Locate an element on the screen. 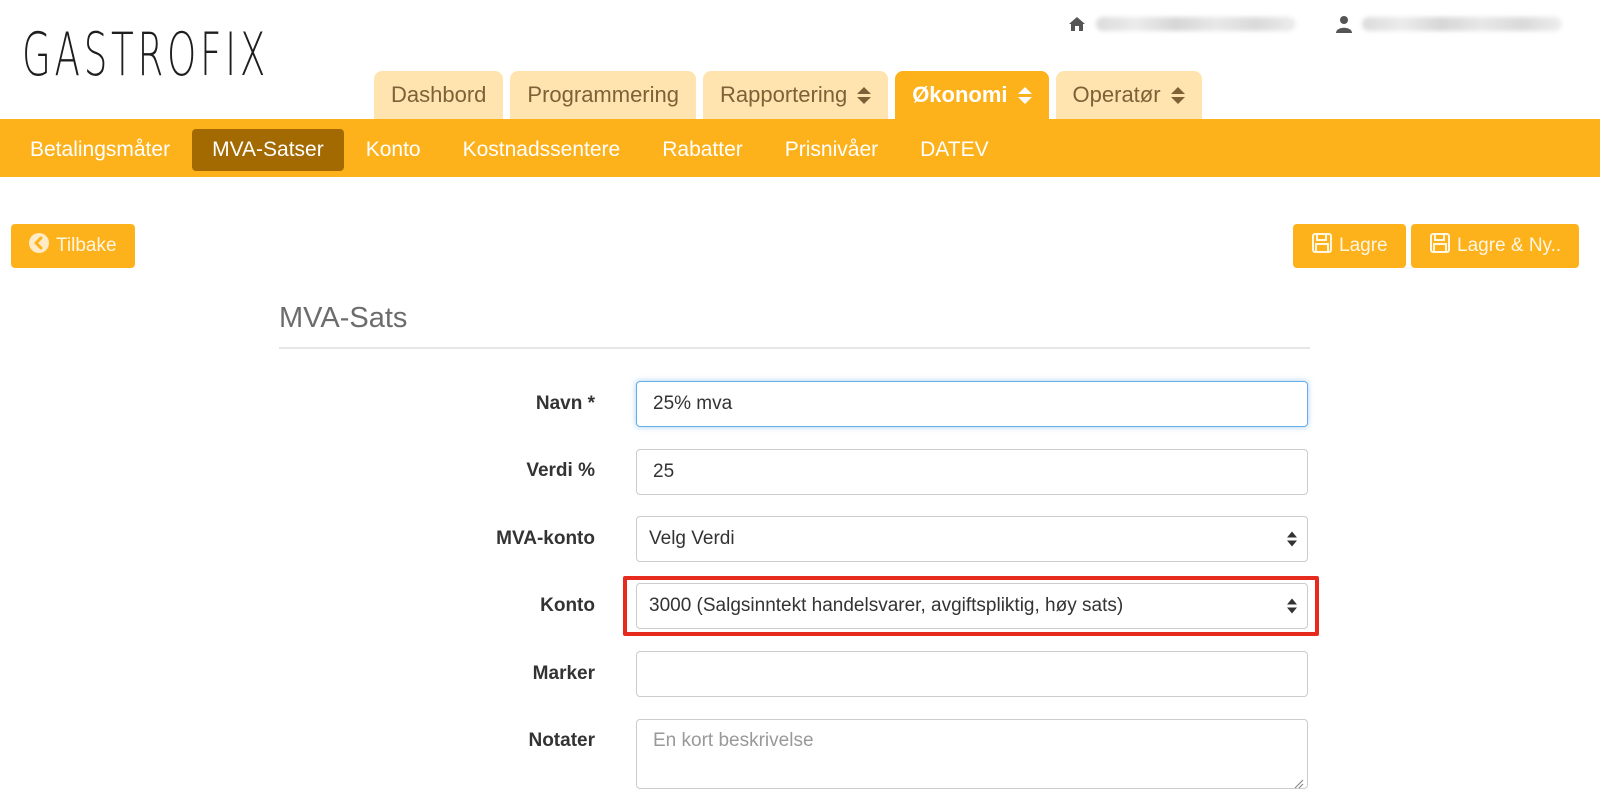 Image resolution: width=1600 pixels, height=810 pixels. save-and-new-button: Lagre & Ny.. is located at coordinates (1495, 246).